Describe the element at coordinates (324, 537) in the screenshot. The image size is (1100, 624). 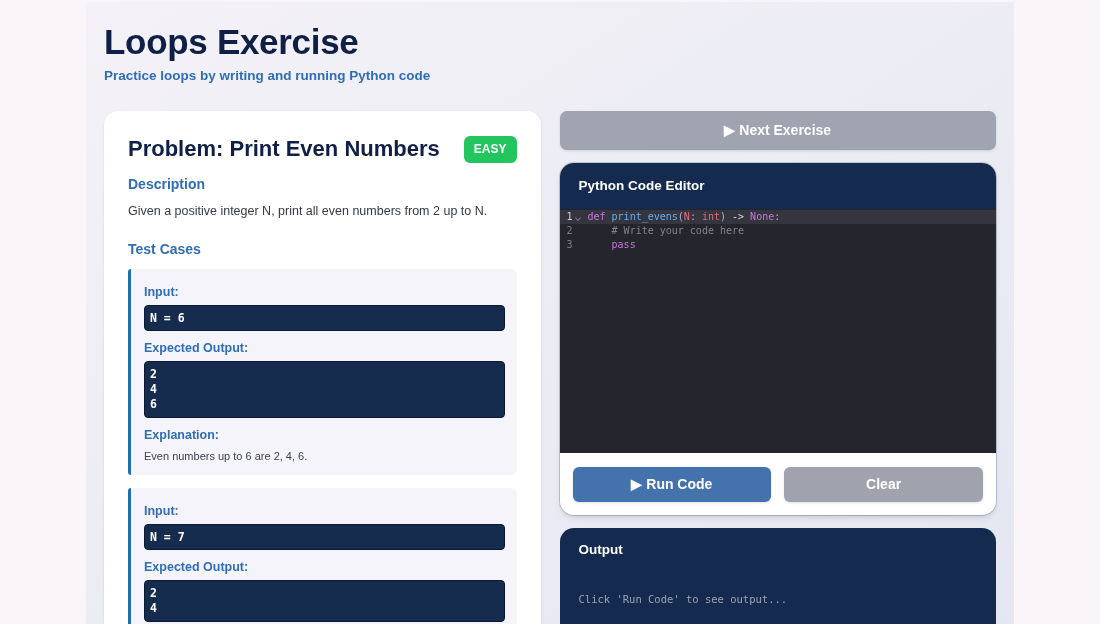
I see `code-block: N = 7` at that location.